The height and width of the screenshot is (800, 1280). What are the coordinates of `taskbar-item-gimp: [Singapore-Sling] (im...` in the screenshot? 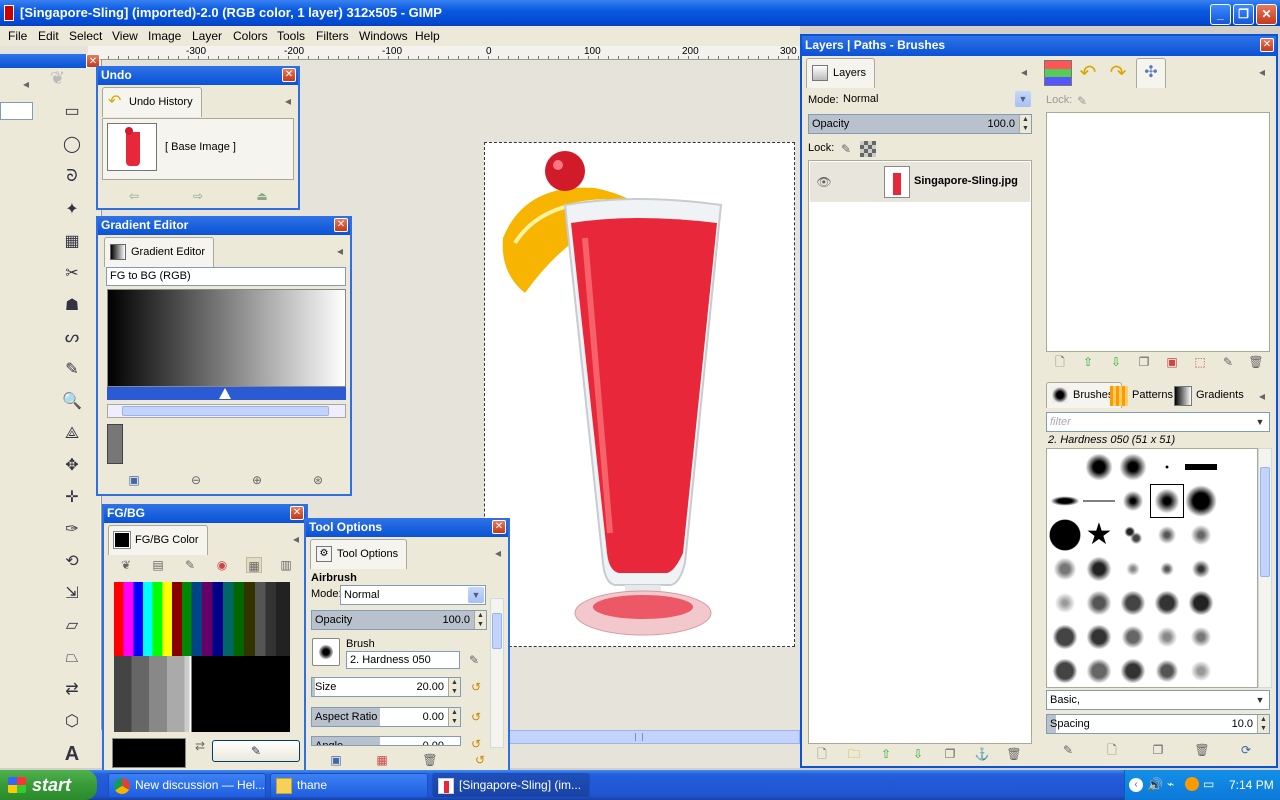 It's located at (511, 785).